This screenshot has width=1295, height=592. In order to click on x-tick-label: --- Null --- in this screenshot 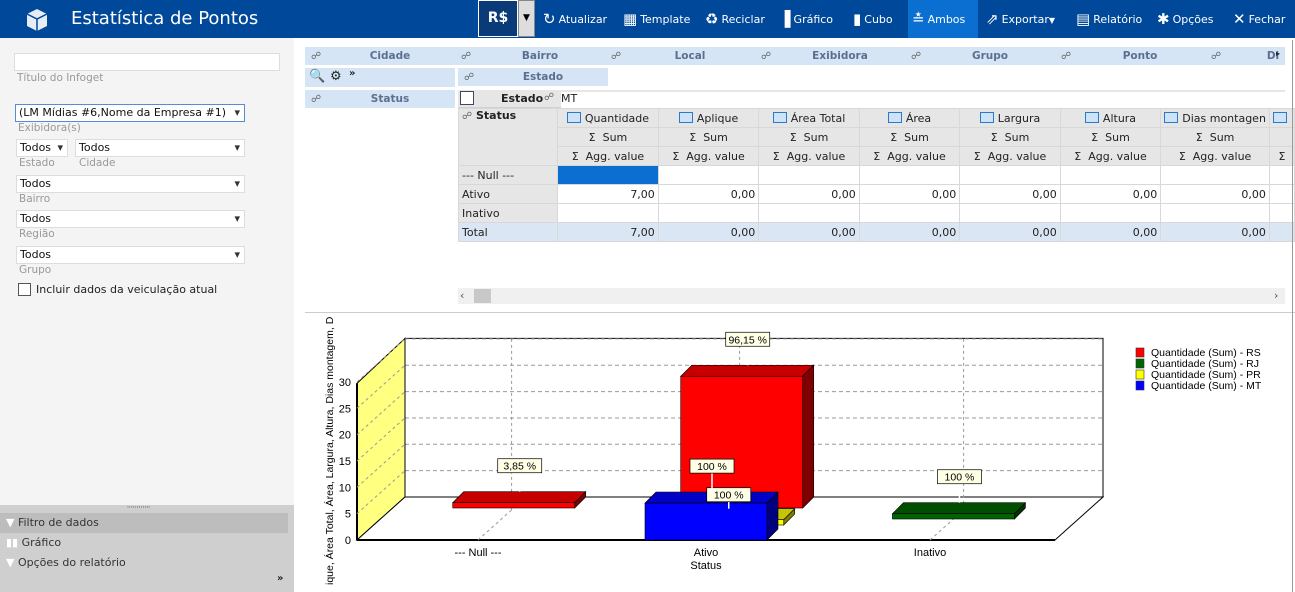, I will do `click(477, 553)`.